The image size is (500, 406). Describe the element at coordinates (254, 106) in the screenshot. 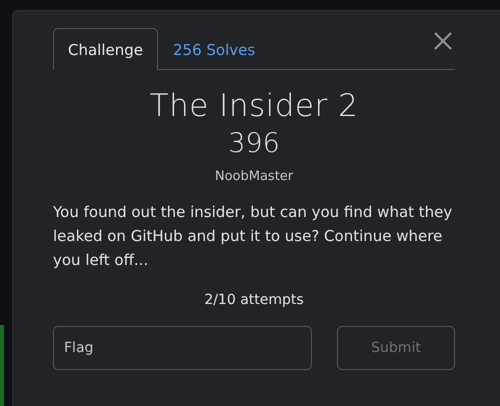

I see `challenge-title: The Insider 2` at that location.